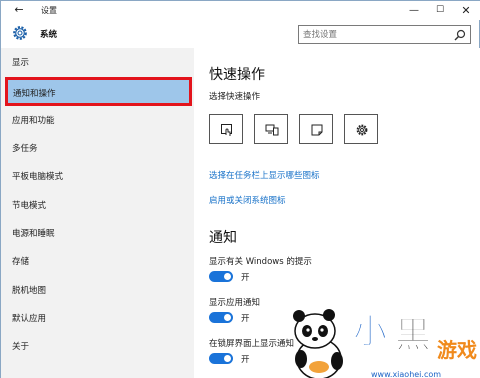 The height and width of the screenshot is (378, 480). I want to click on note-icon, so click(317, 130).